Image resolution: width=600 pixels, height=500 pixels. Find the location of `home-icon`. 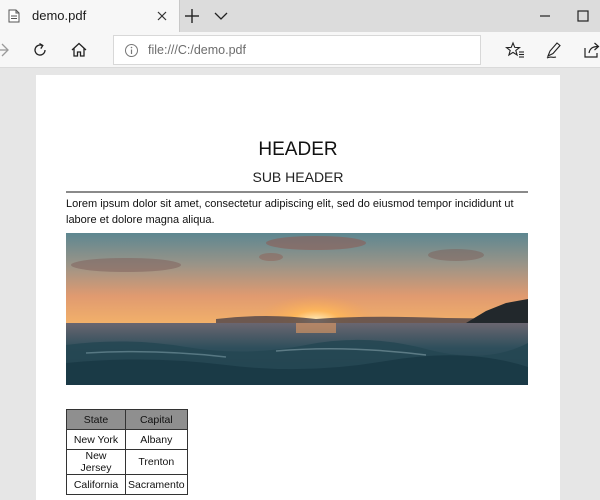

home-icon is located at coordinates (79, 50).